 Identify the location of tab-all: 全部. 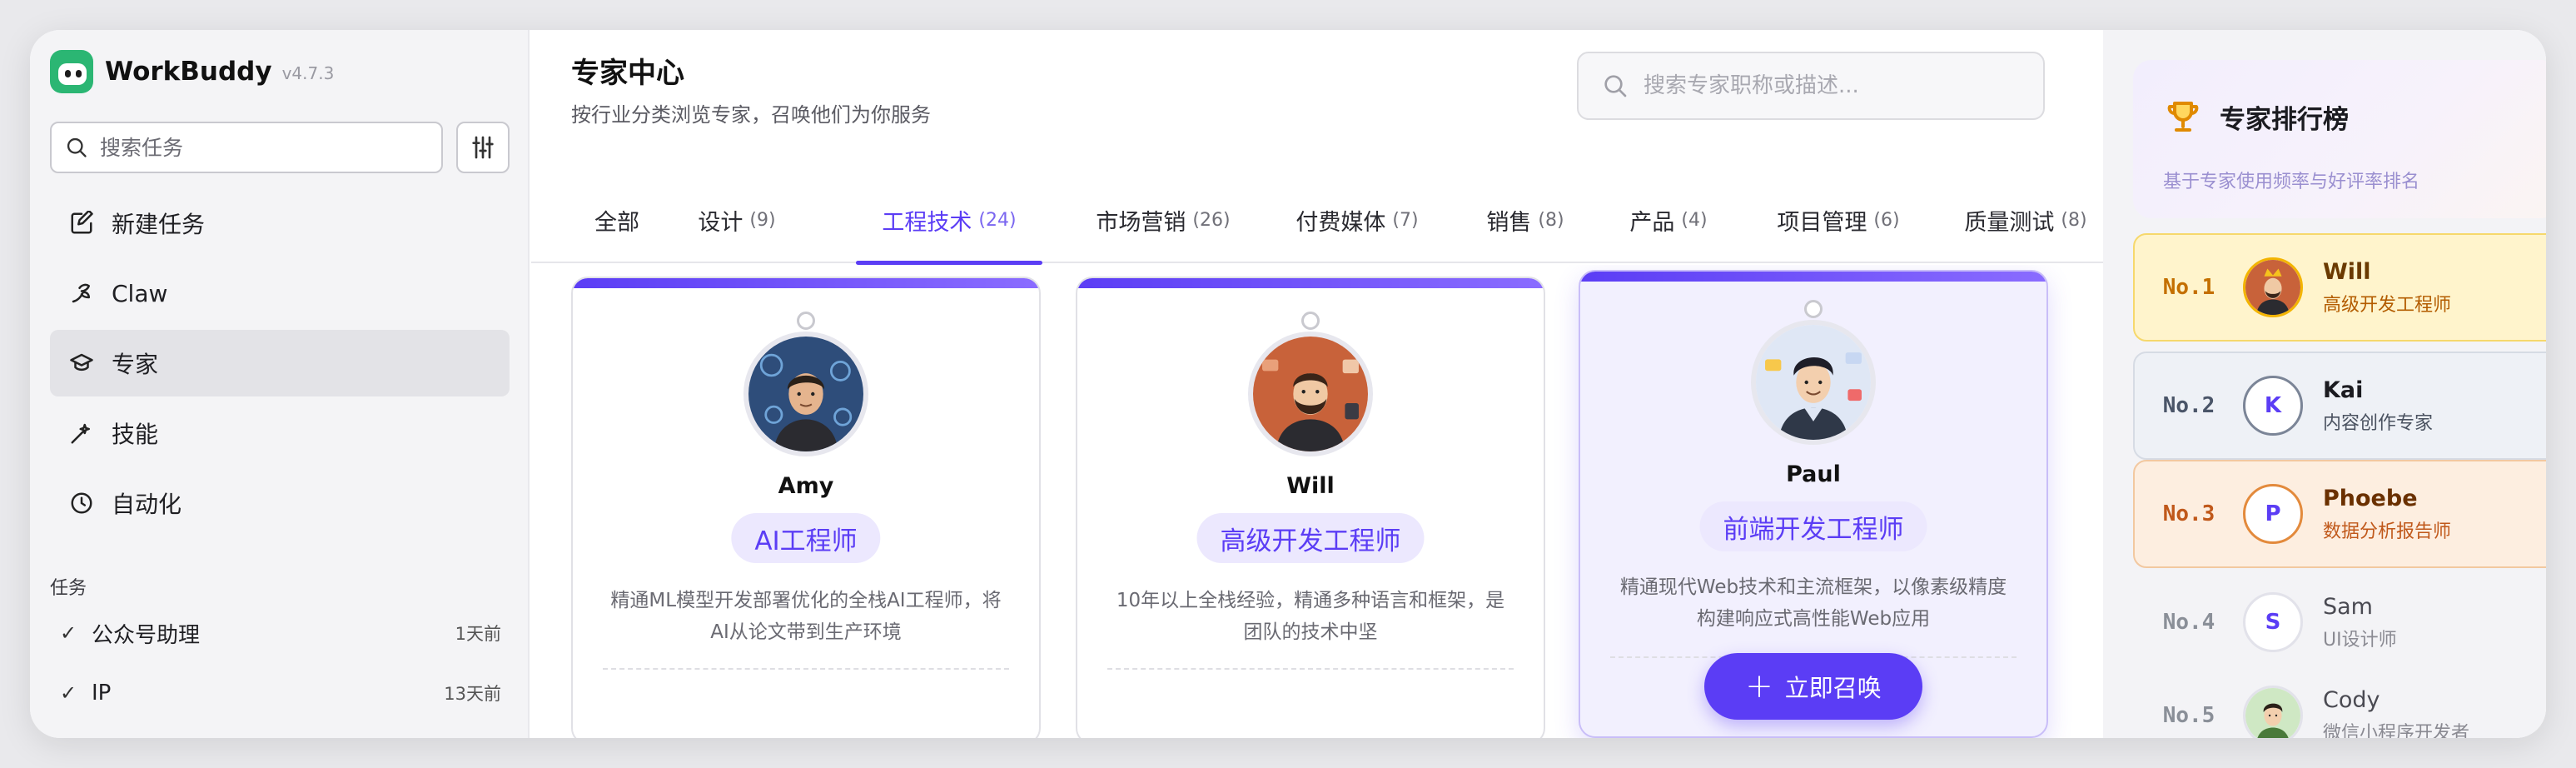
(617, 220).